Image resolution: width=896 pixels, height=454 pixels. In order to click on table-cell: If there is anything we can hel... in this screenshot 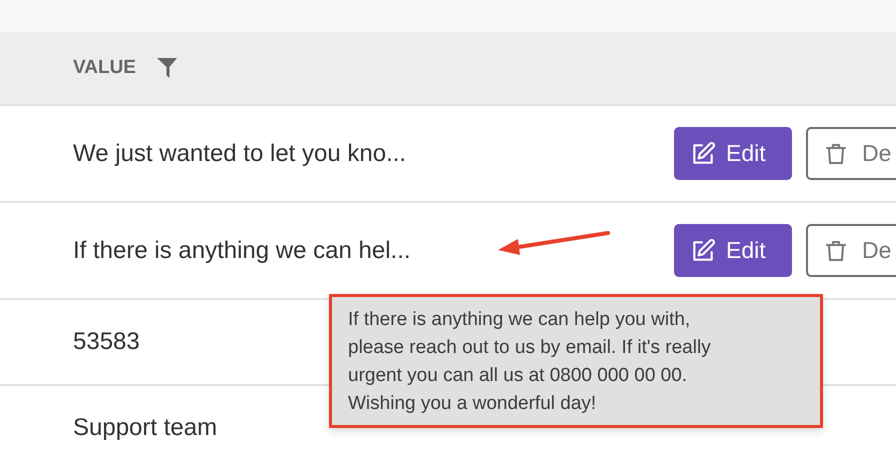, I will do `click(242, 250)`.